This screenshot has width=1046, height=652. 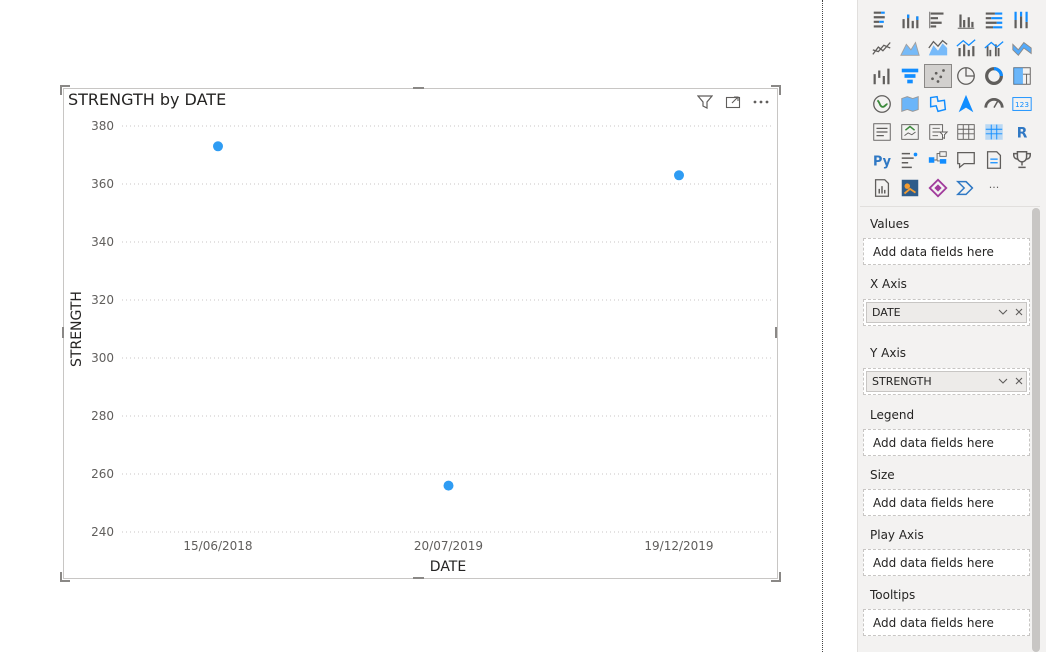 I want to click on y-axis-well-label: Y Axis, so click(x=888, y=353).